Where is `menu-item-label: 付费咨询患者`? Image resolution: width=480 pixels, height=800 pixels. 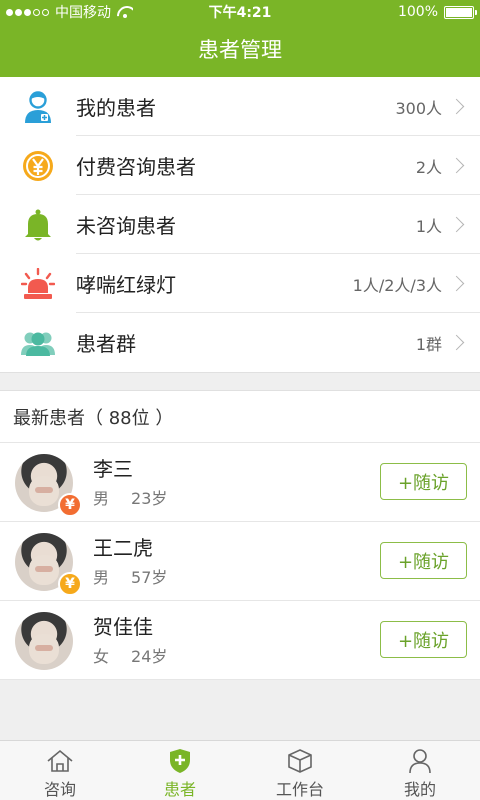 menu-item-label: 付费咨询患者 is located at coordinates (278, 165).